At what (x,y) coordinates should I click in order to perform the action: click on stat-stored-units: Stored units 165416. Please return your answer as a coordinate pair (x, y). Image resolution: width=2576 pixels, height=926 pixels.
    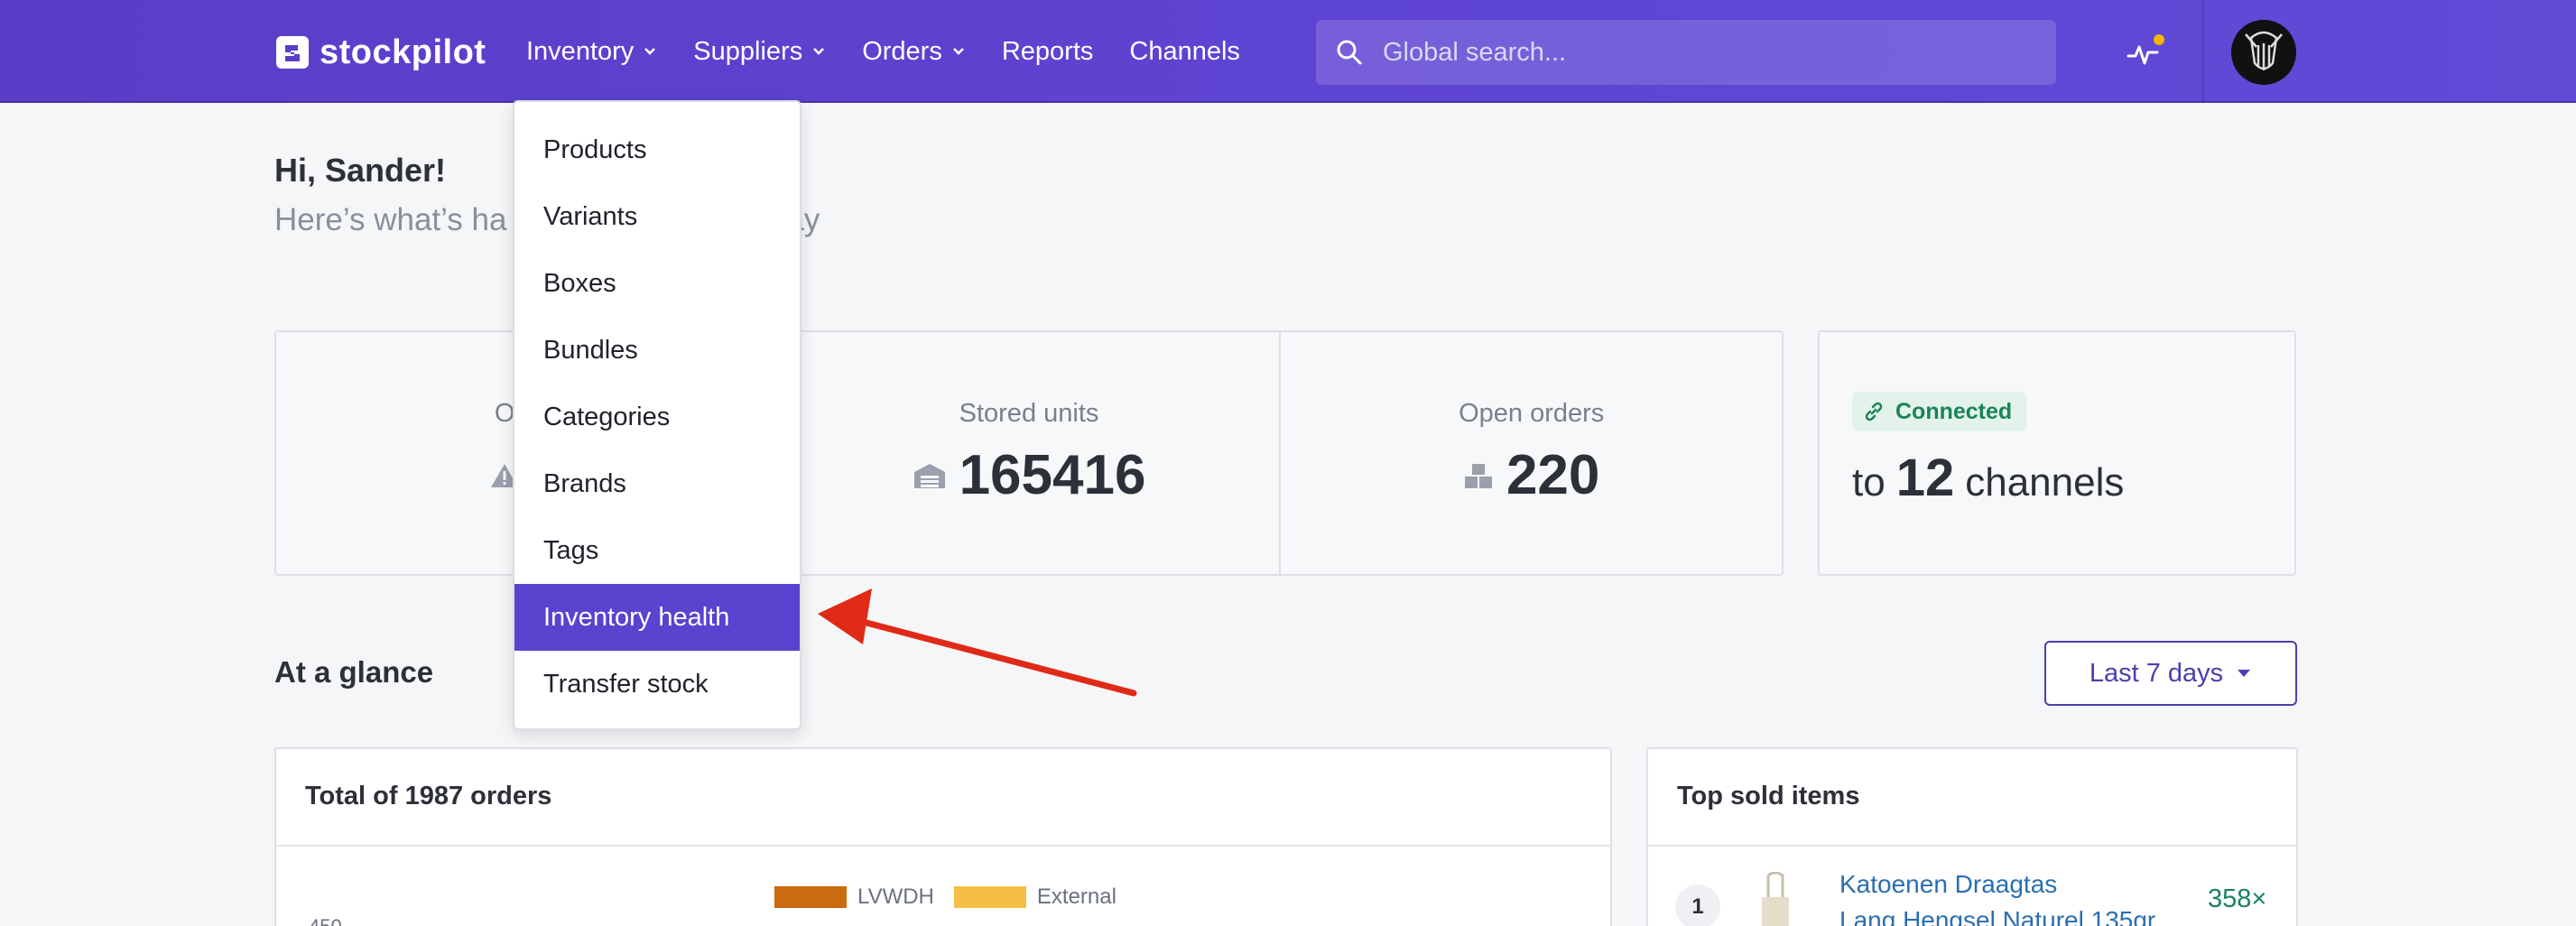
    Looking at the image, I should click on (1030, 453).